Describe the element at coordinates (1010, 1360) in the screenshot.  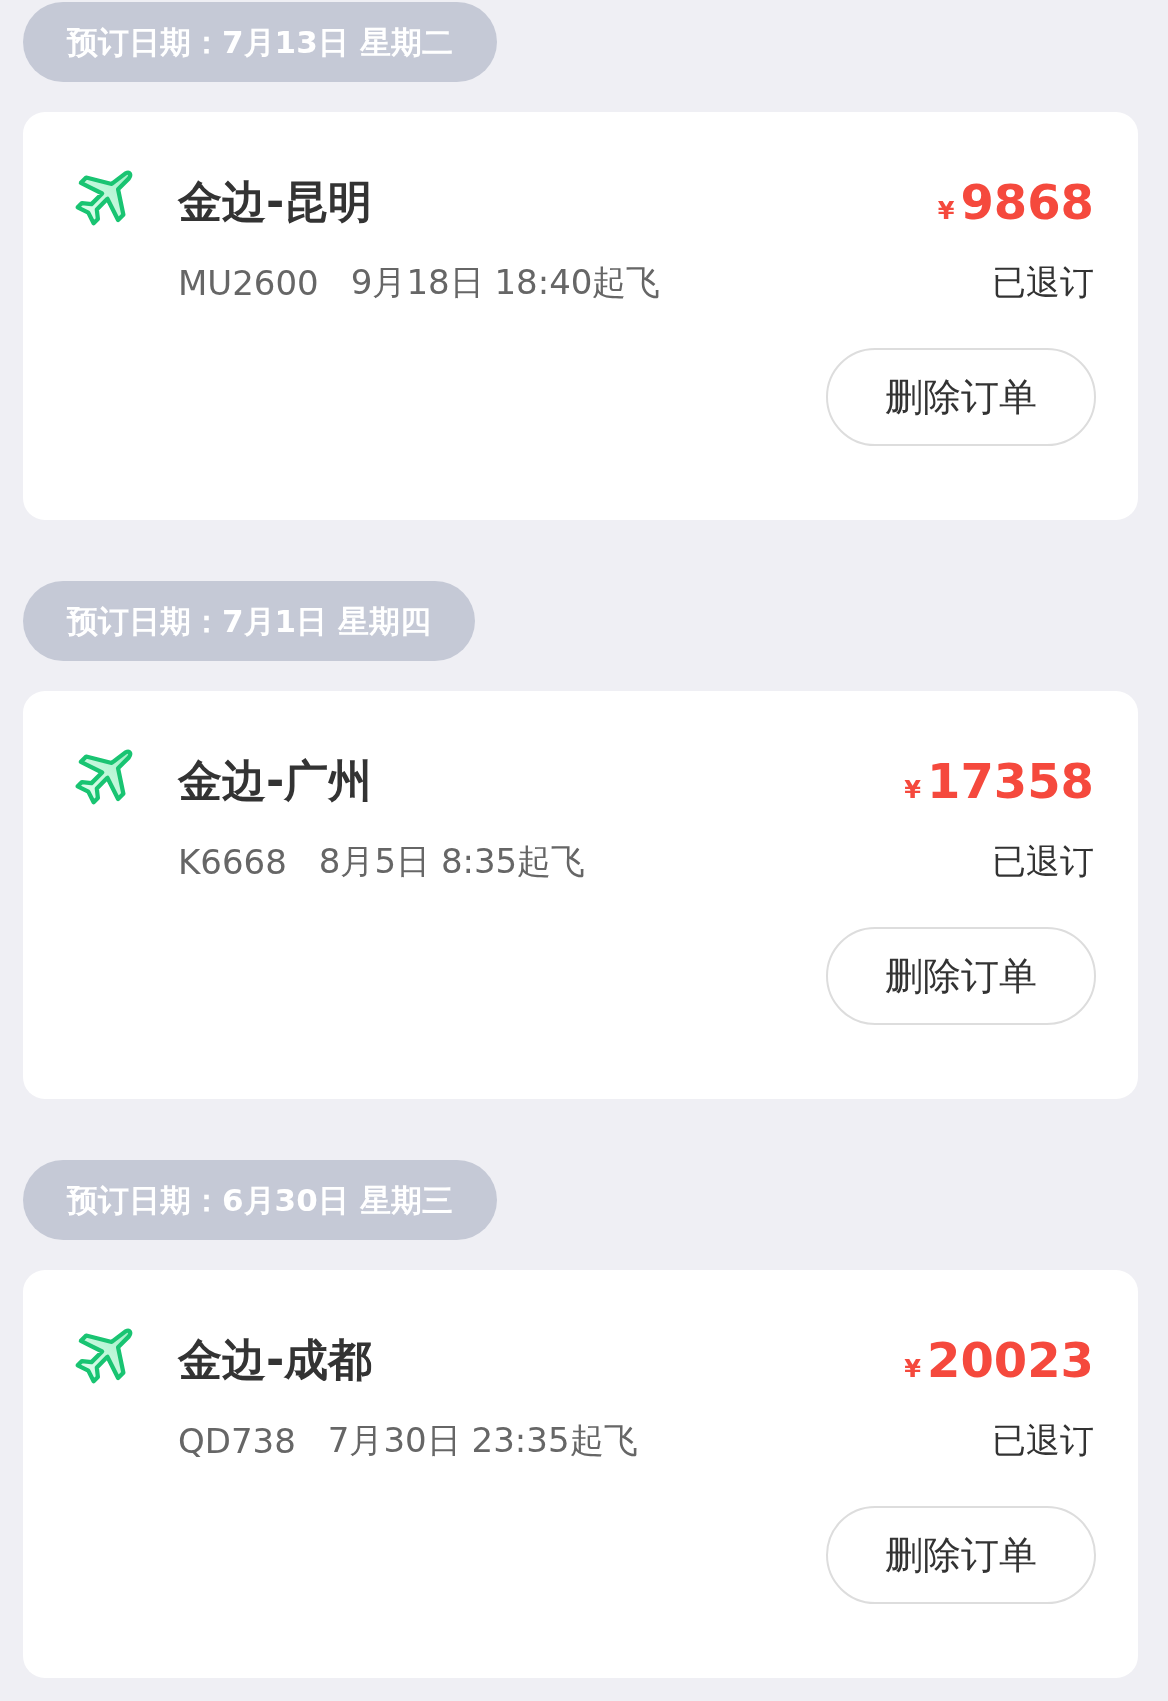
I see `price-amount: 20023` at that location.